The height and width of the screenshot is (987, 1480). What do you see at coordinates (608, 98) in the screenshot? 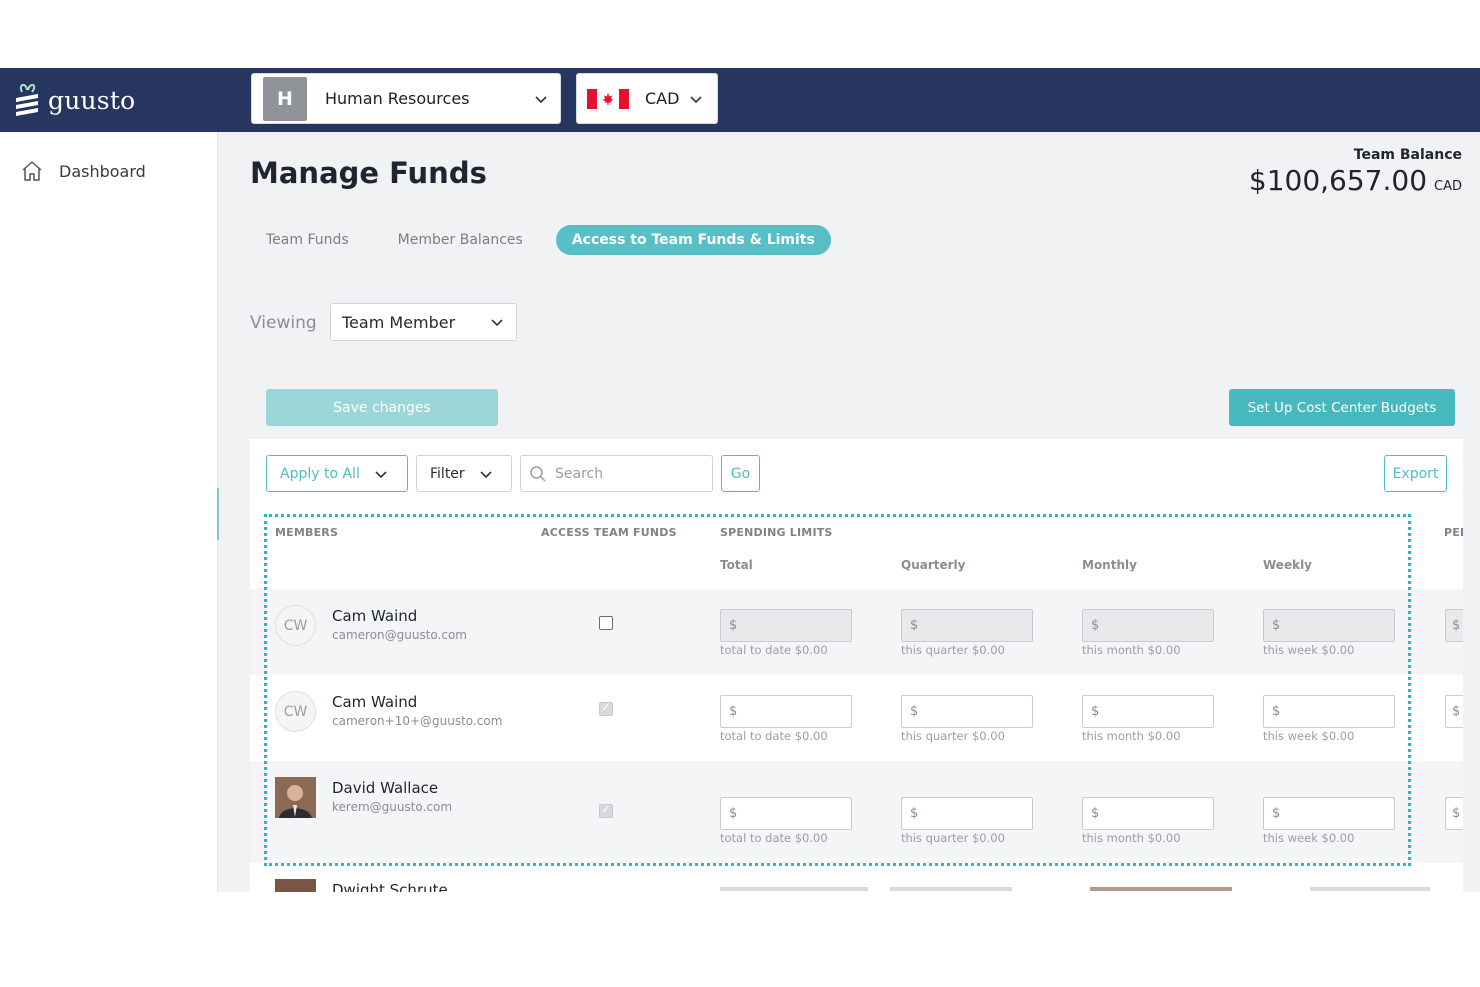
I see `canada-flag-icon` at bounding box center [608, 98].